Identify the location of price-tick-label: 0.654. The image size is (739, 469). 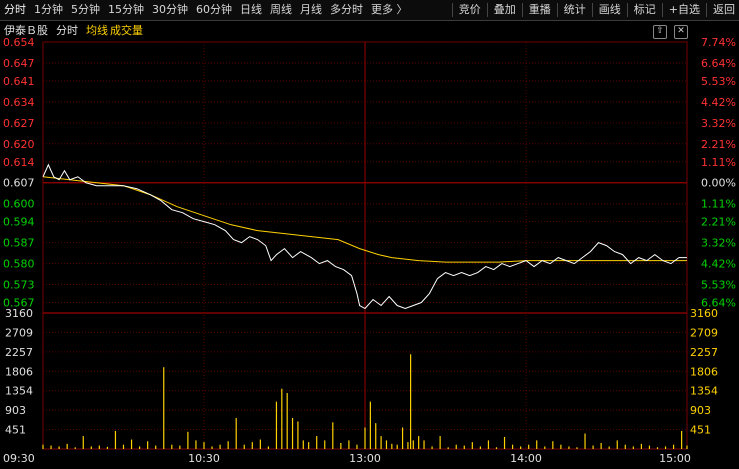
(19, 42).